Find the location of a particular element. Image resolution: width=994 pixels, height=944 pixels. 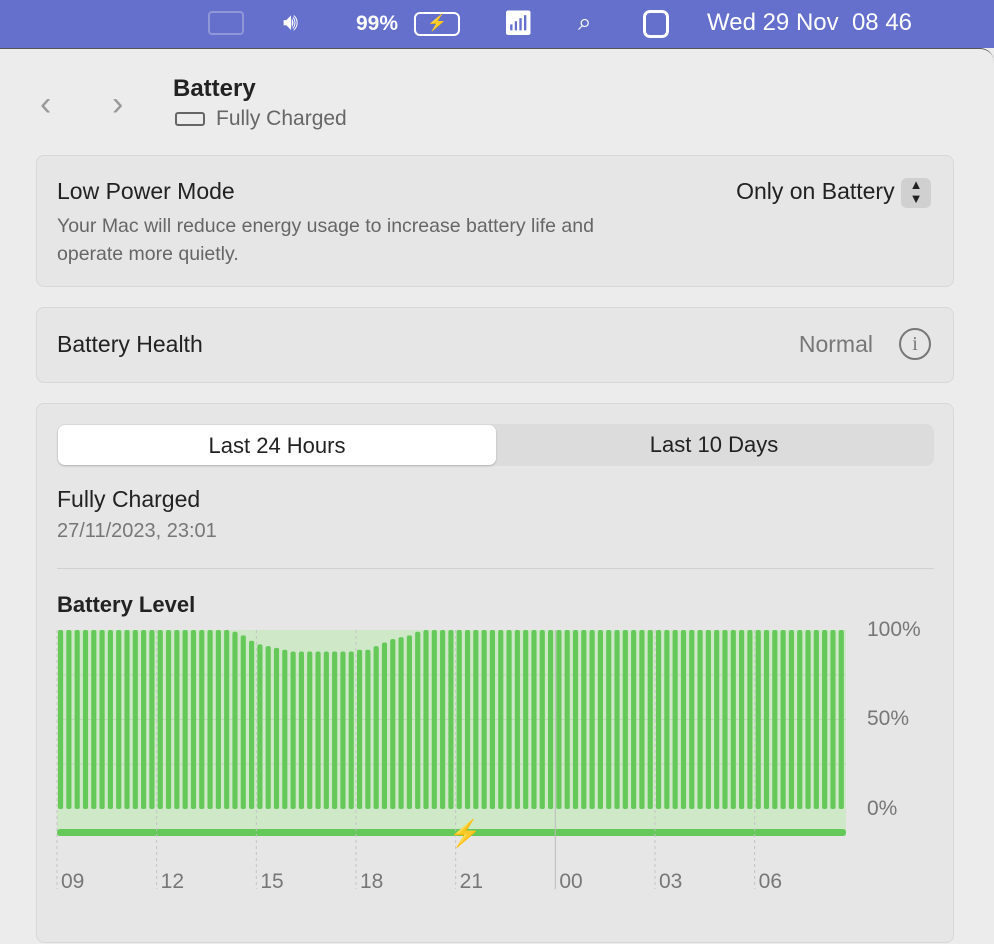

control-center-icon is located at coordinates (656, 24).